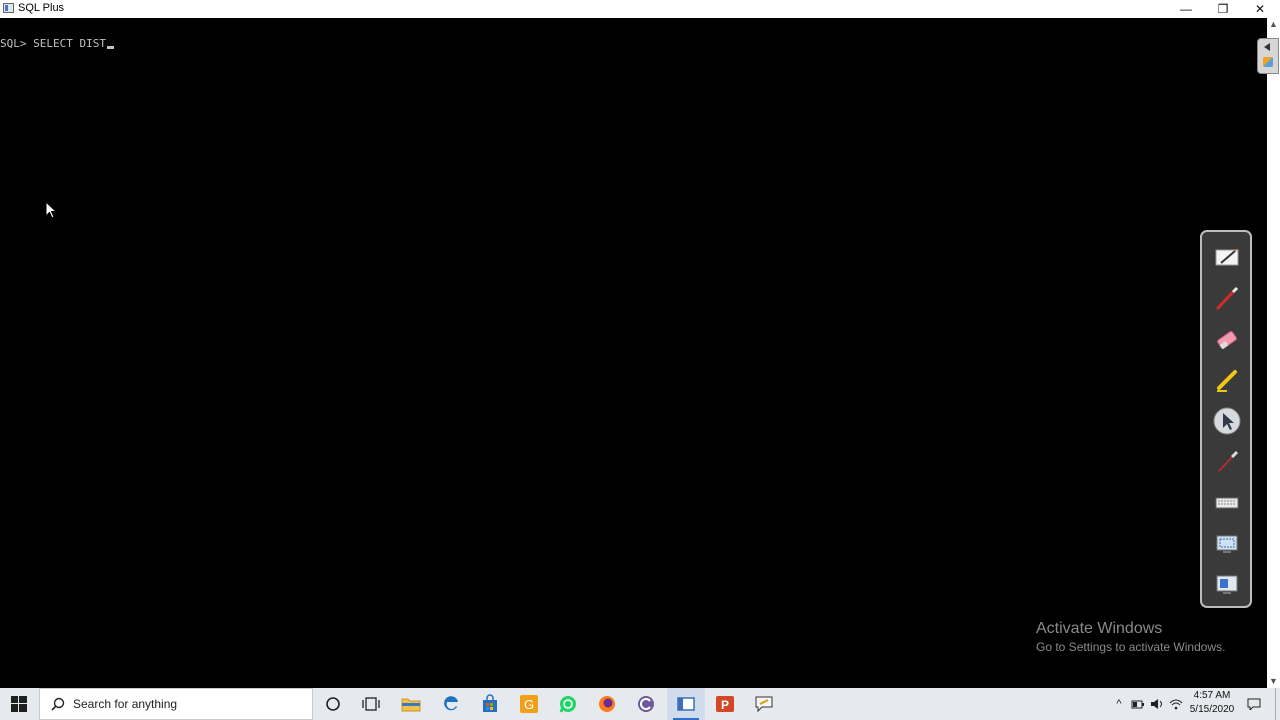 The width and height of the screenshot is (1280, 720). What do you see at coordinates (1227, 503) in the screenshot?
I see `keyboard-icon` at bounding box center [1227, 503].